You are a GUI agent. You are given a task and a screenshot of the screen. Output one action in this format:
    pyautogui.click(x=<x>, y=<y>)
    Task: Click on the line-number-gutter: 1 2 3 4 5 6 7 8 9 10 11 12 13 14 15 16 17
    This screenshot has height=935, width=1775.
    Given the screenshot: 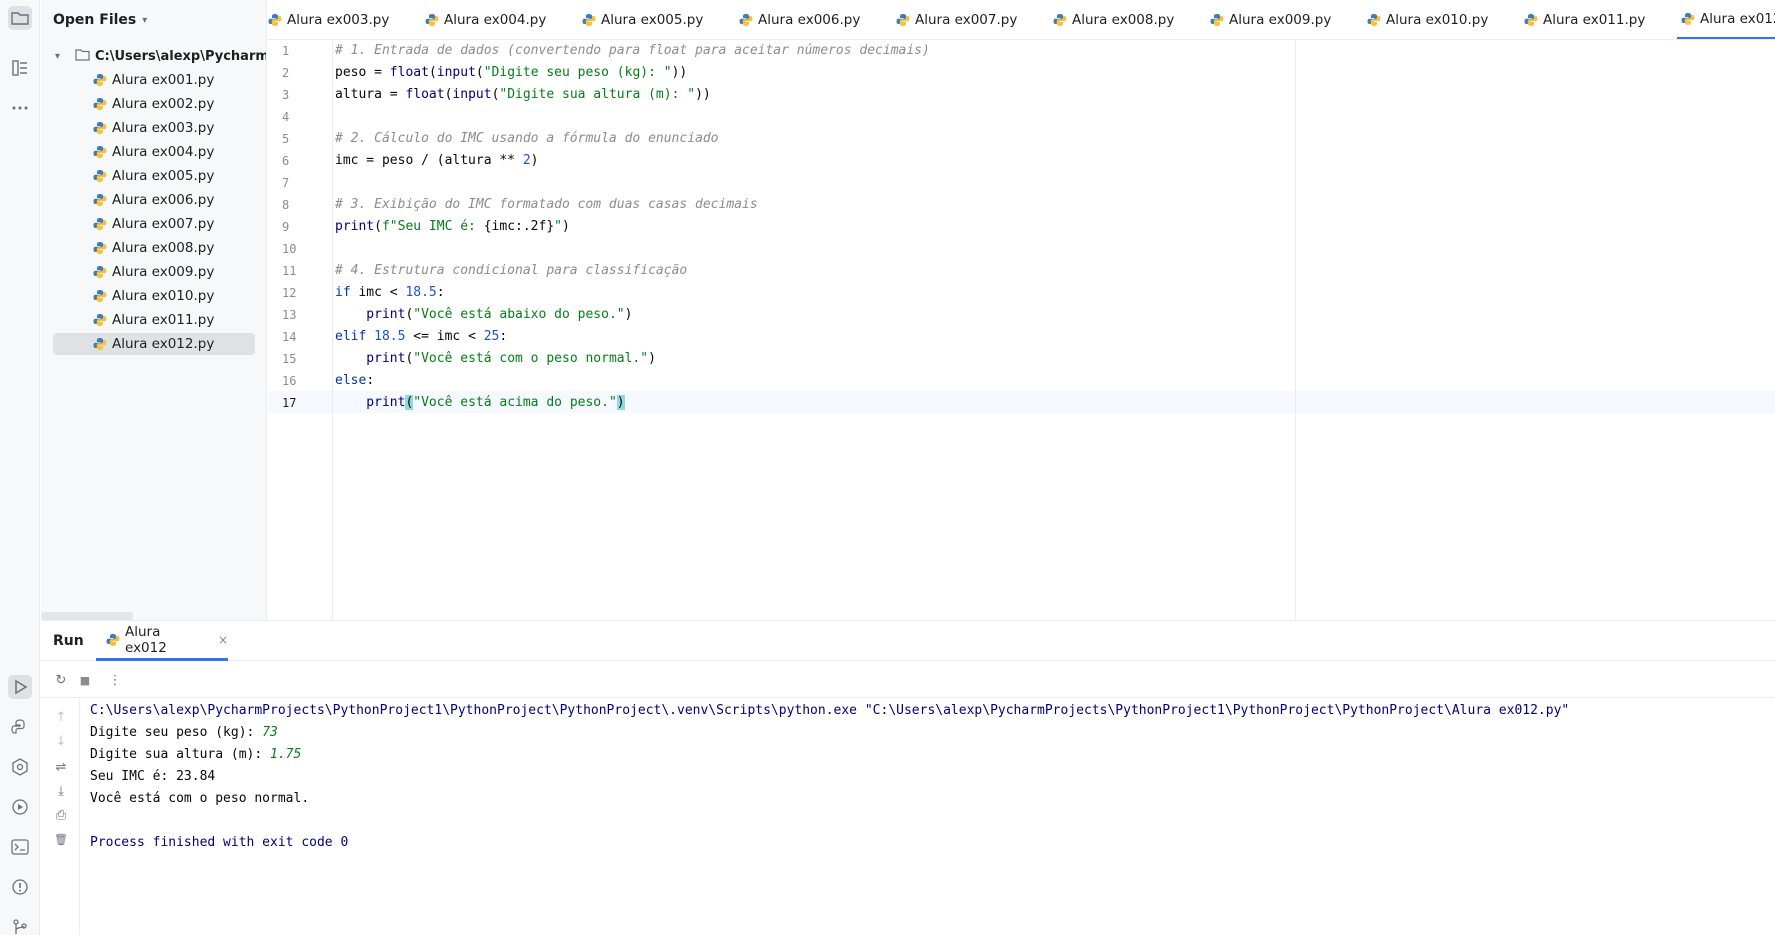 What is the action you would take?
    pyautogui.click(x=300, y=330)
    